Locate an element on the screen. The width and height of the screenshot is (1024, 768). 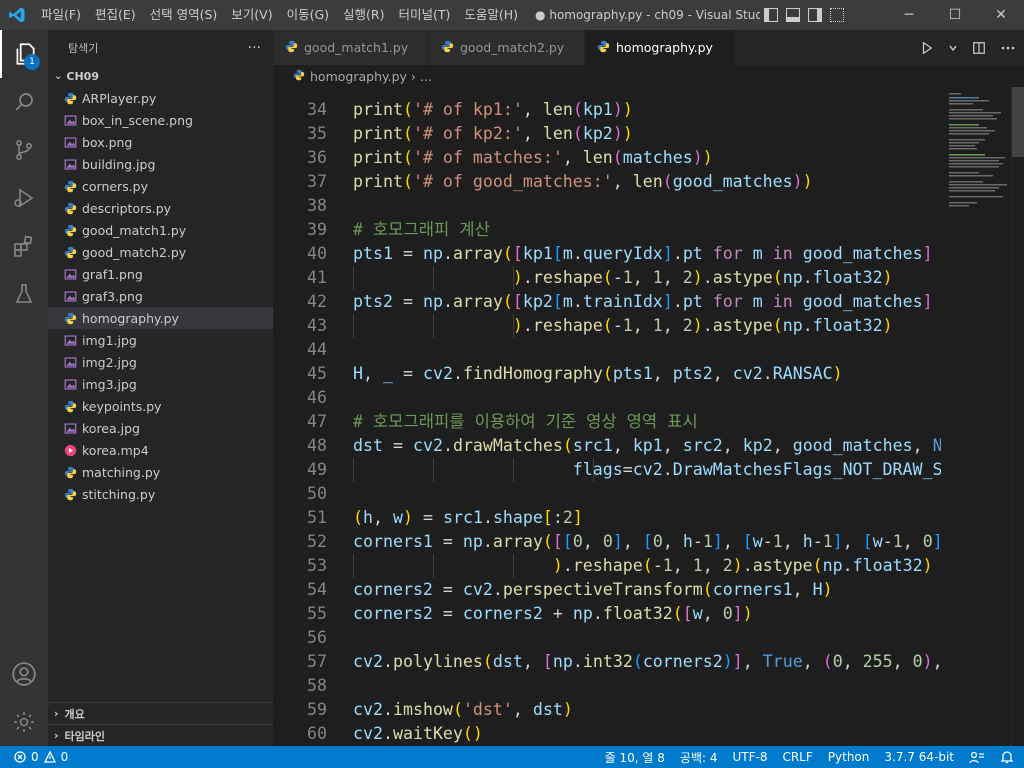
file-item: descriptors.py is located at coordinates (160, 208).